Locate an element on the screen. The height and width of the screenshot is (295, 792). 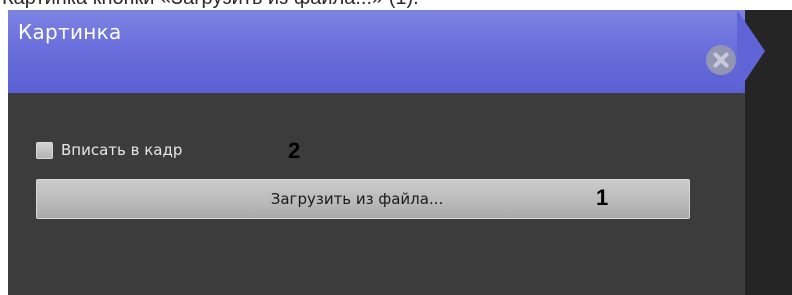
fit-to-frame-checkbox is located at coordinates (44, 150).